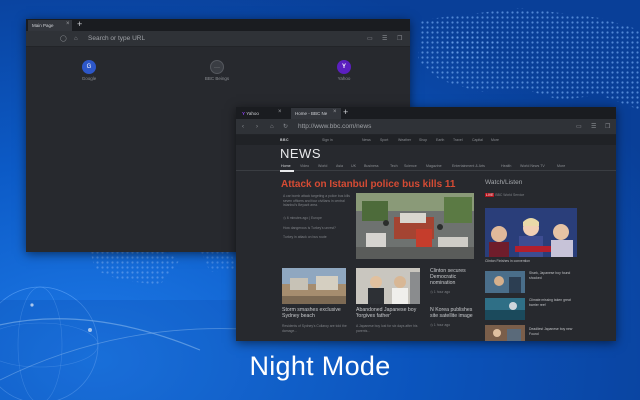 The width and height of the screenshot is (640, 400). I want to click on speed-dial-google: G Google, so click(89, 70).